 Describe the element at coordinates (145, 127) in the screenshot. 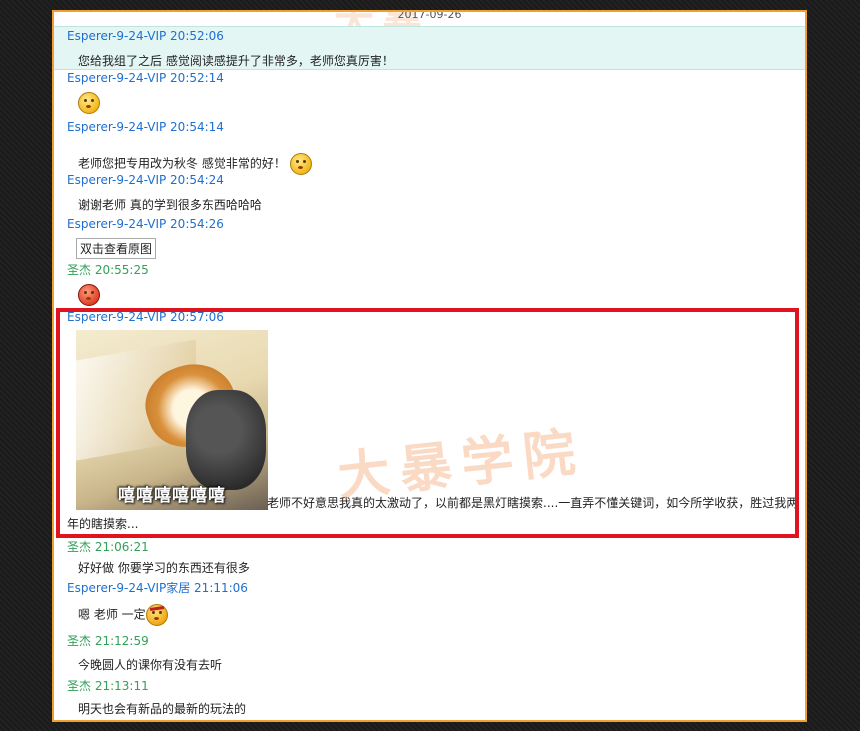

I see `message-sender: Esperer-9-24-VIP 20:54:14` at that location.